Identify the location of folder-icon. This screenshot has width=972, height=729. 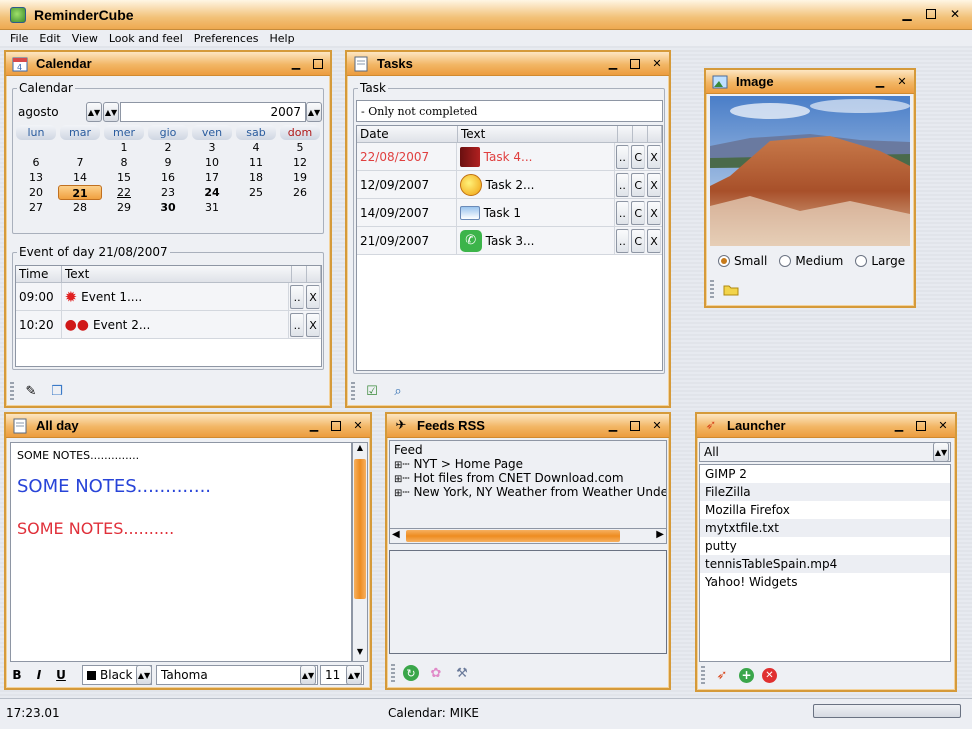
(731, 289).